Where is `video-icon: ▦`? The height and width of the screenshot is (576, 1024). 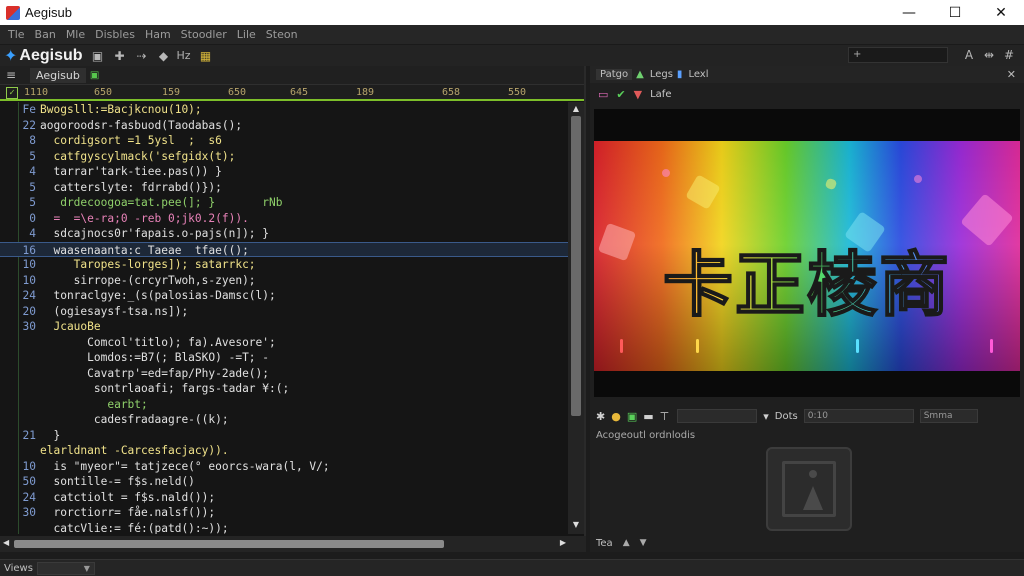 video-icon: ▦ is located at coordinates (206, 56).